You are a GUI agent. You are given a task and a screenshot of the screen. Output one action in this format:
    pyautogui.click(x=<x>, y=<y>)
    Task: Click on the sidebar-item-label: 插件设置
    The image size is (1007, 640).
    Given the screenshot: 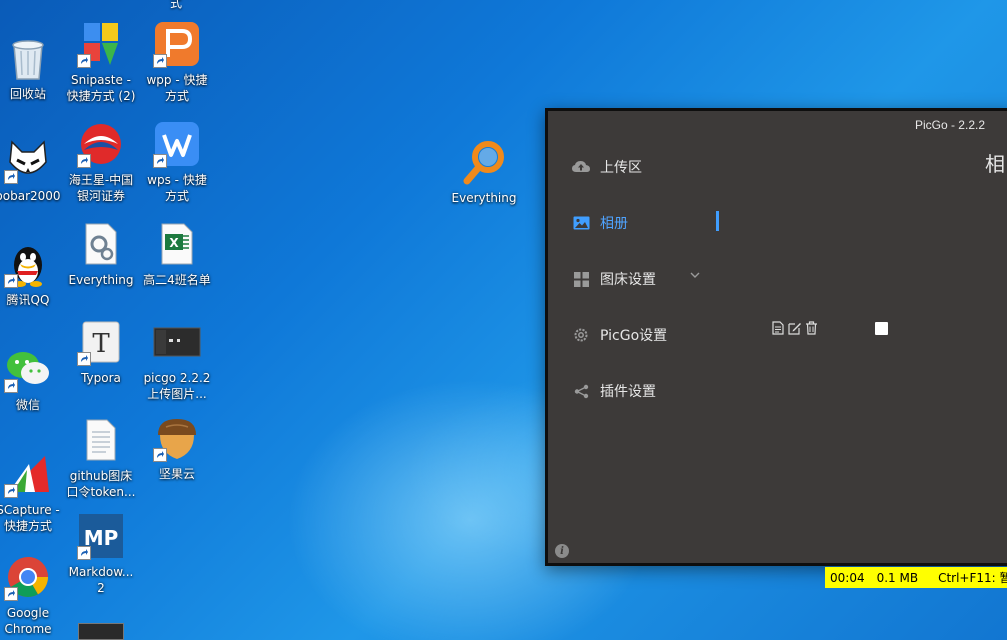 What is the action you would take?
    pyautogui.click(x=628, y=392)
    